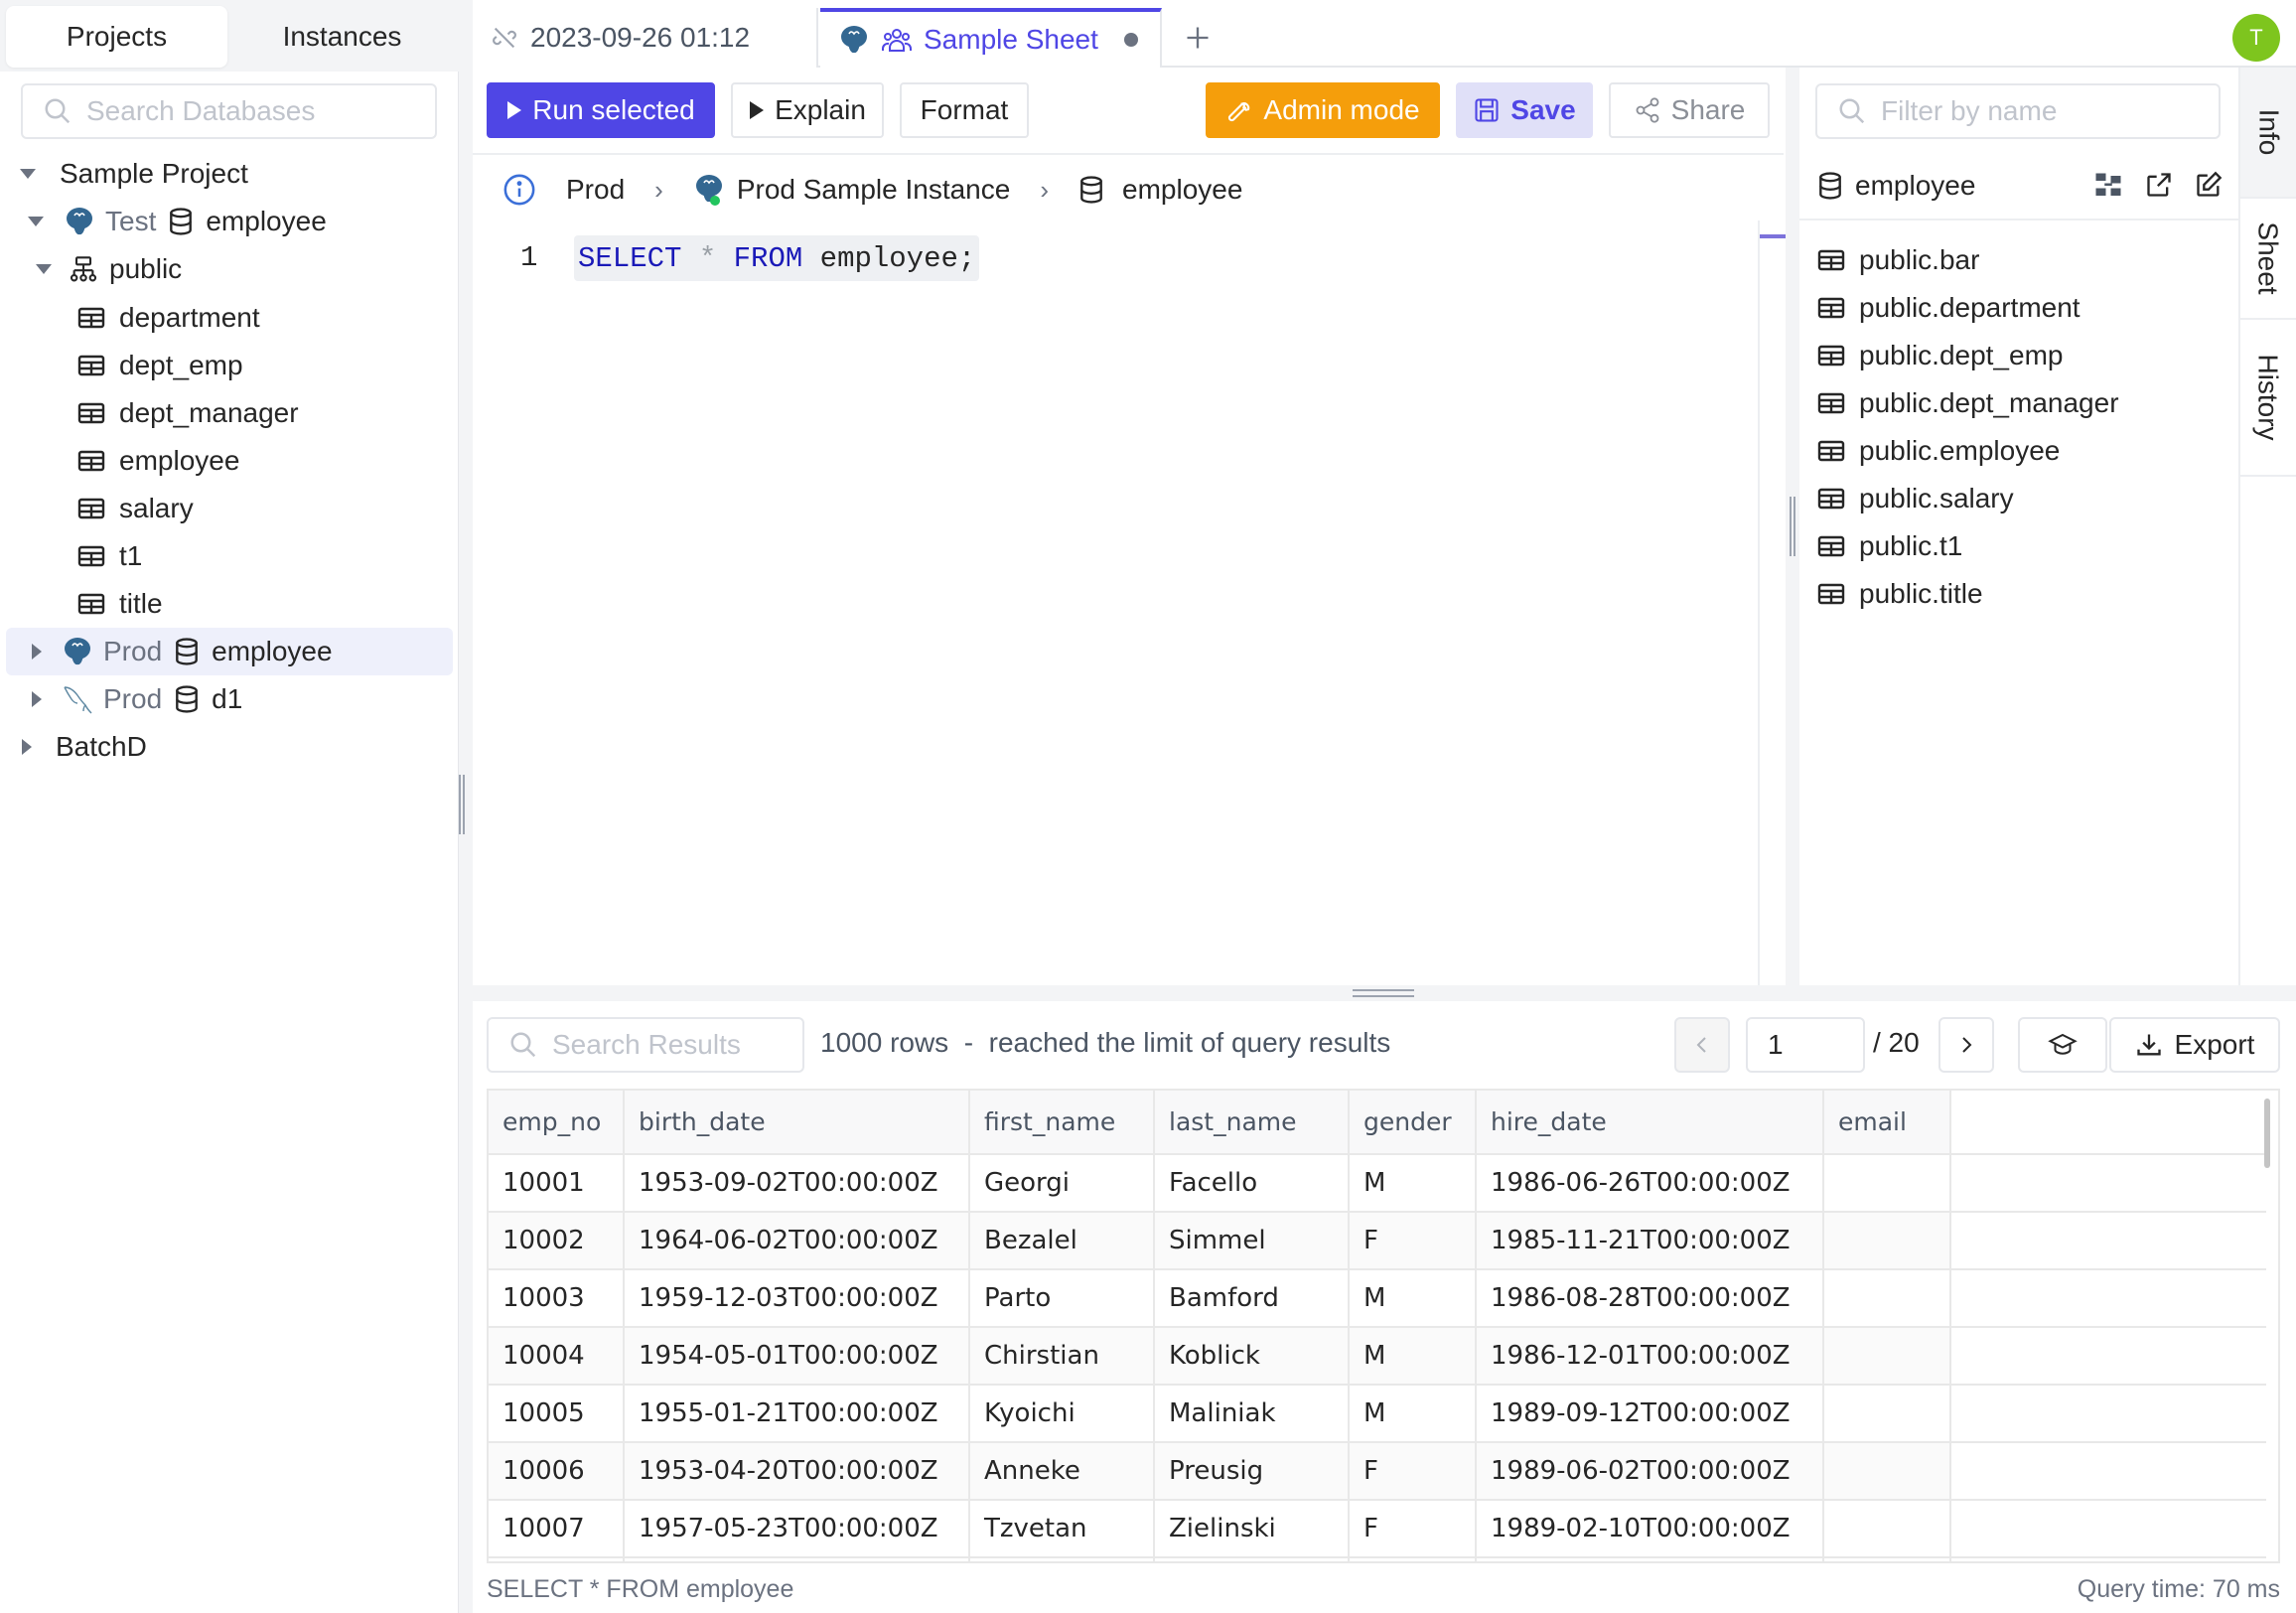 The height and width of the screenshot is (1613, 2296). Describe the element at coordinates (1524, 110) in the screenshot. I see `save-button: Save` at that location.